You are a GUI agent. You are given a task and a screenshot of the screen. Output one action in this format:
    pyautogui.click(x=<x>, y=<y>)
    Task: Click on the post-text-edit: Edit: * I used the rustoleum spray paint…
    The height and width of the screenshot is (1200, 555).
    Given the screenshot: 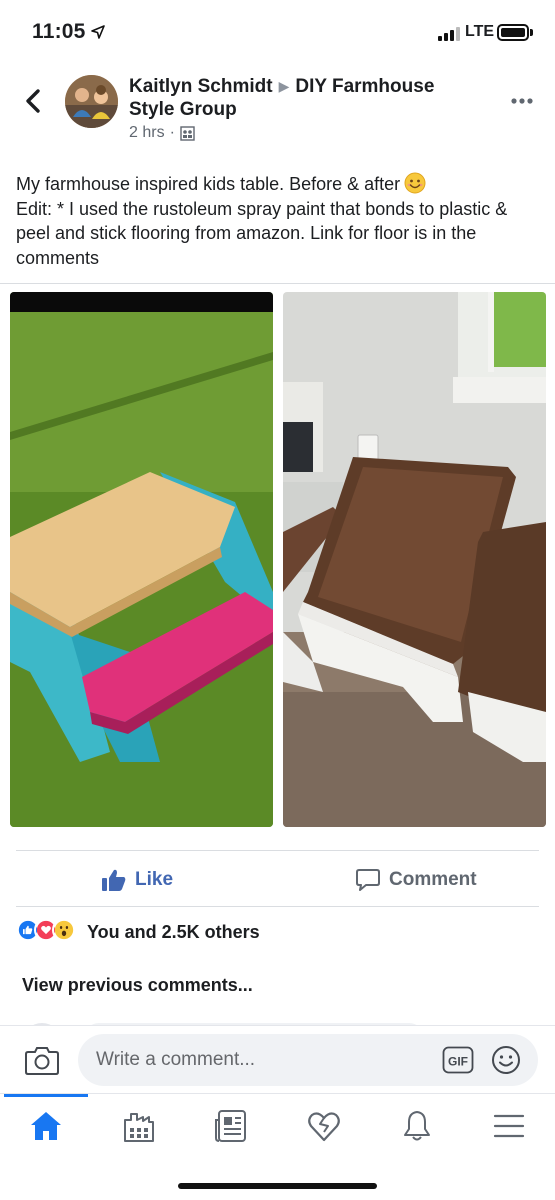 What is the action you would take?
    pyautogui.click(x=262, y=233)
    